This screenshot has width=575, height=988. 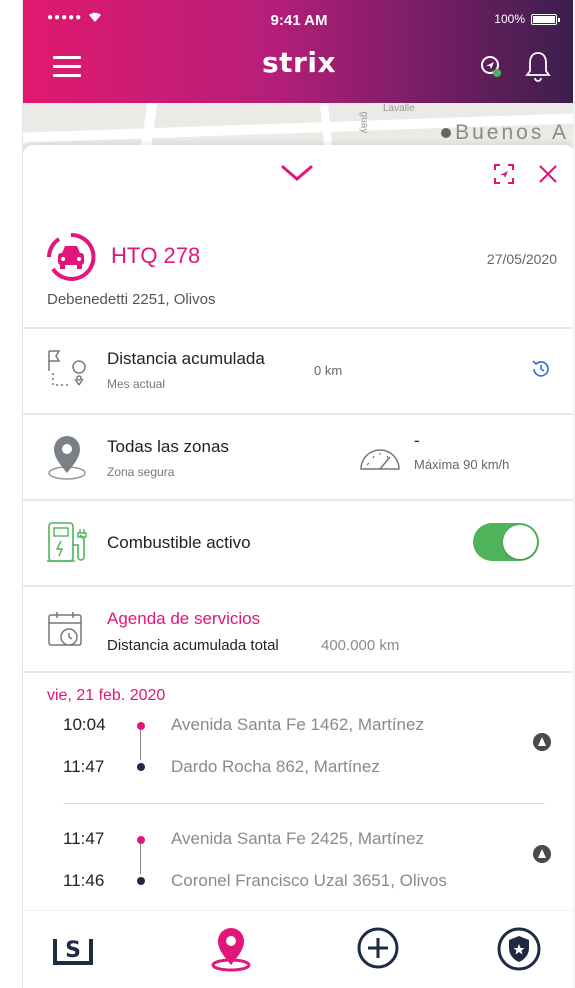 I want to click on app-header: ●●●●● 9:41 AM 100% strix, so click(x=299, y=51).